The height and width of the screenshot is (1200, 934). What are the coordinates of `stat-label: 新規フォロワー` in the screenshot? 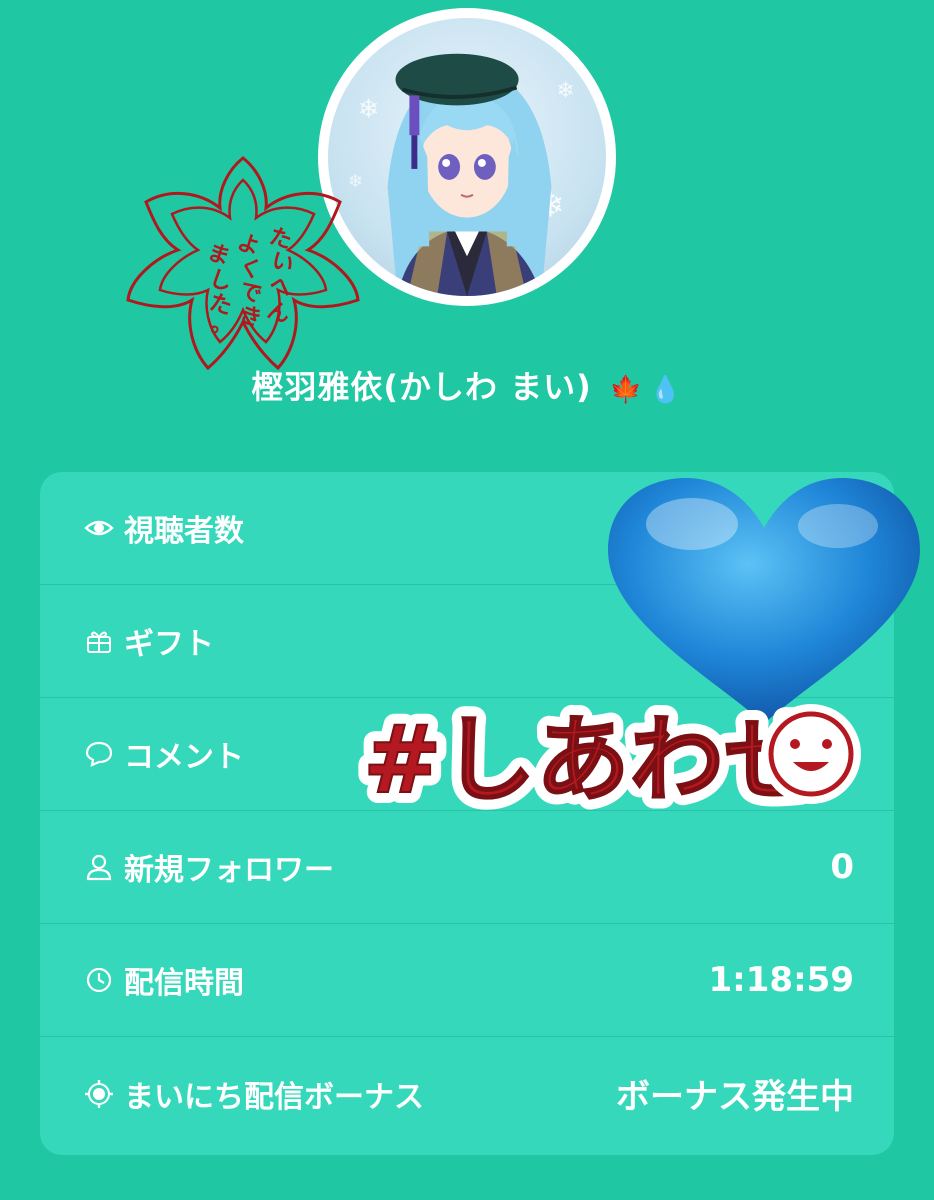 It's located at (229, 870).